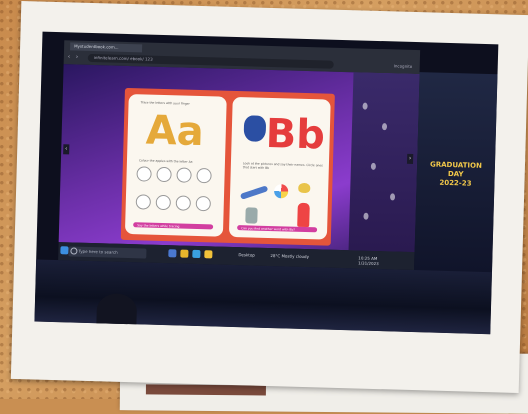  What do you see at coordinates (368, 263) in the screenshot?
I see `clock-date: 1/31/2023` at bounding box center [368, 263].